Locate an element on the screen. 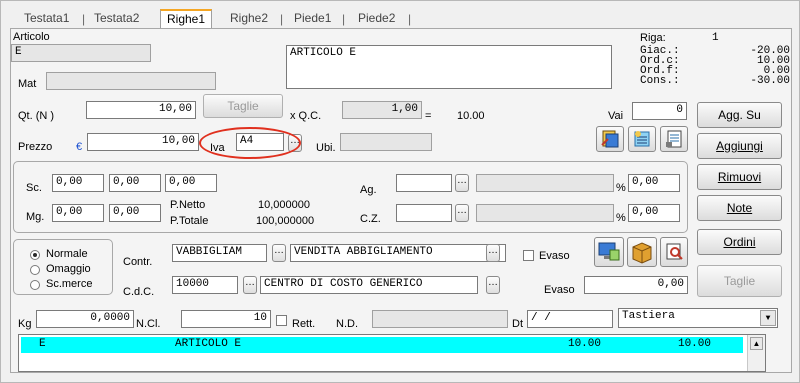 The height and width of the screenshot is (383, 800). copy-document-icon is located at coordinates (610, 139).